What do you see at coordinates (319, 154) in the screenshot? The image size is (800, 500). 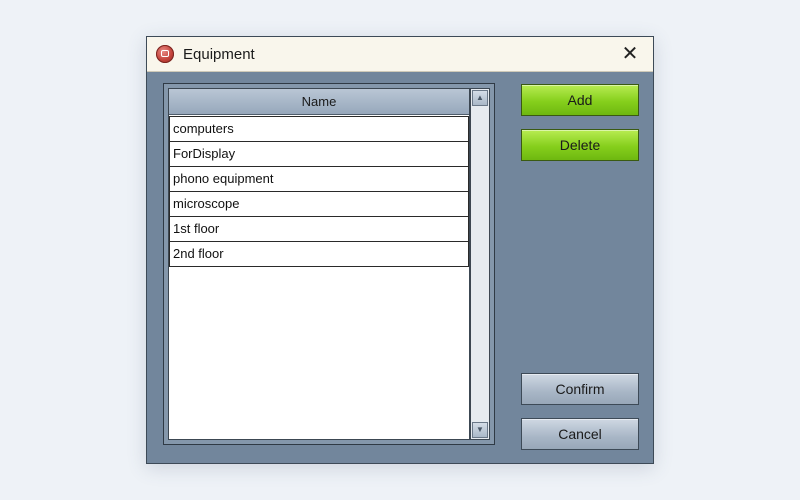 I see `list-item: ForDisplay` at bounding box center [319, 154].